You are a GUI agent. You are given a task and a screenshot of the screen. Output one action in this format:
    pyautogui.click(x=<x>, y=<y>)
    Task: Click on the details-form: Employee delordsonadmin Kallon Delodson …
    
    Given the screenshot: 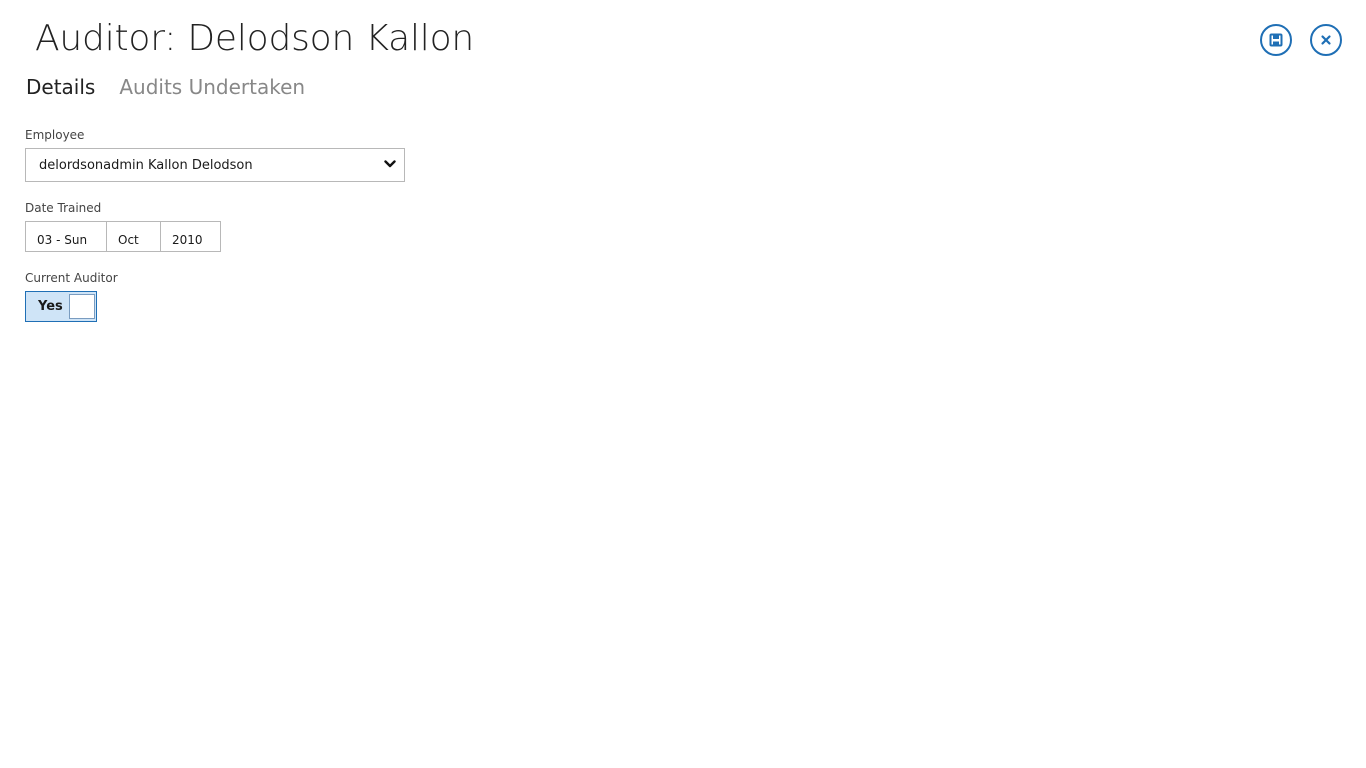 What is the action you would take?
    pyautogui.click(x=215, y=234)
    